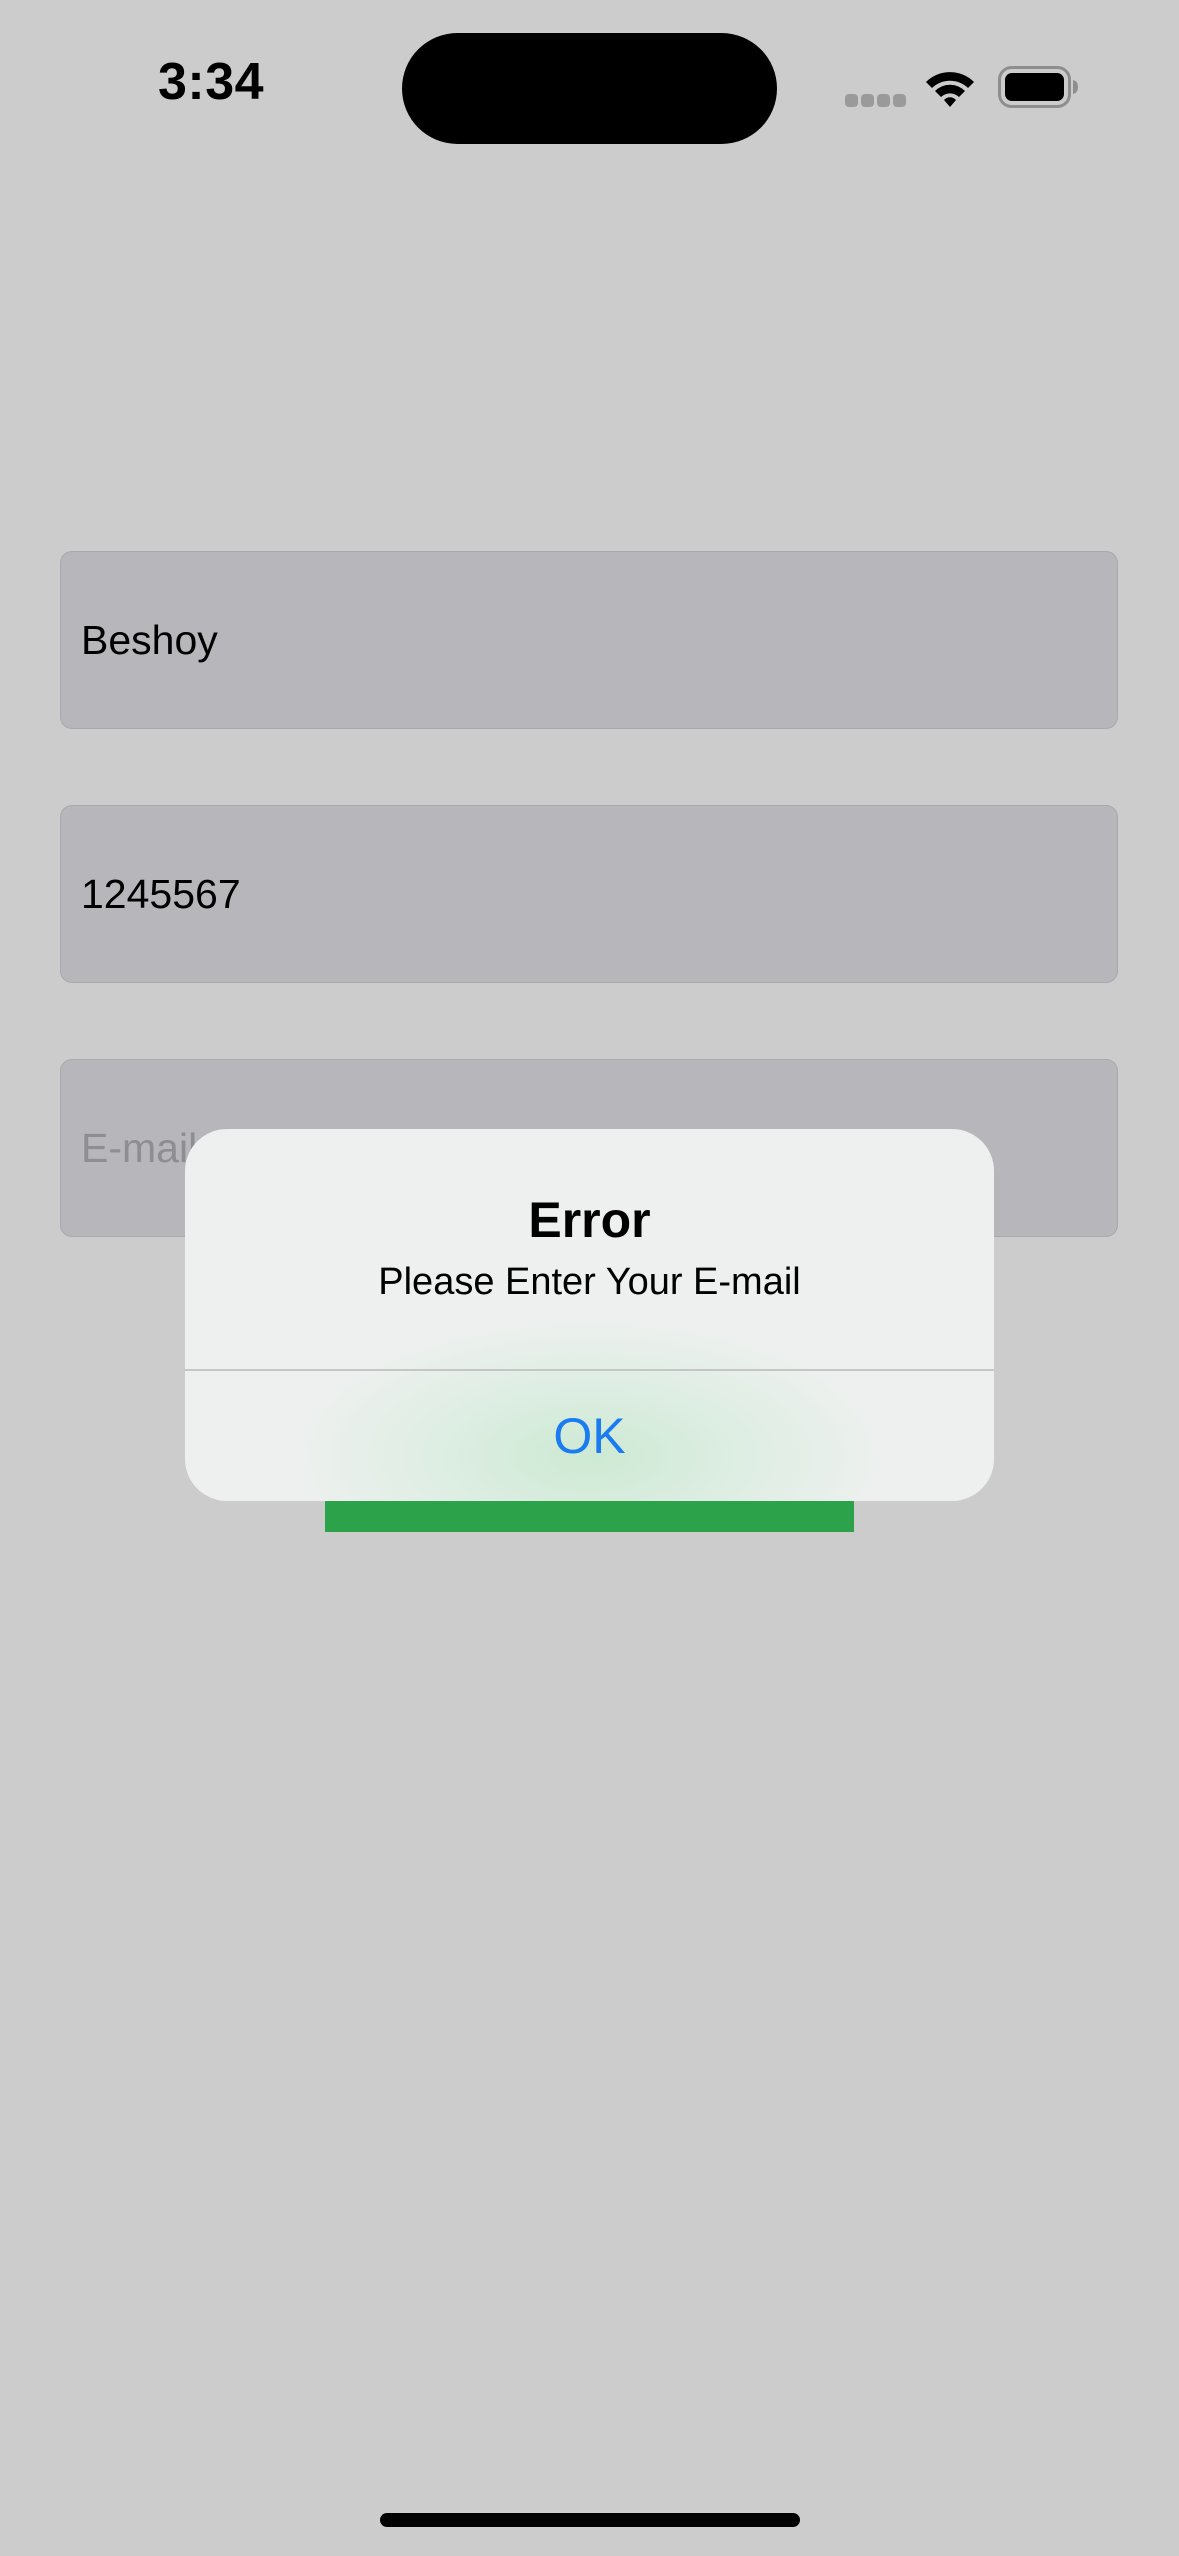 This screenshot has width=1179, height=2556. What do you see at coordinates (581, 894) in the screenshot?
I see `phone-input` at bounding box center [581, 894].